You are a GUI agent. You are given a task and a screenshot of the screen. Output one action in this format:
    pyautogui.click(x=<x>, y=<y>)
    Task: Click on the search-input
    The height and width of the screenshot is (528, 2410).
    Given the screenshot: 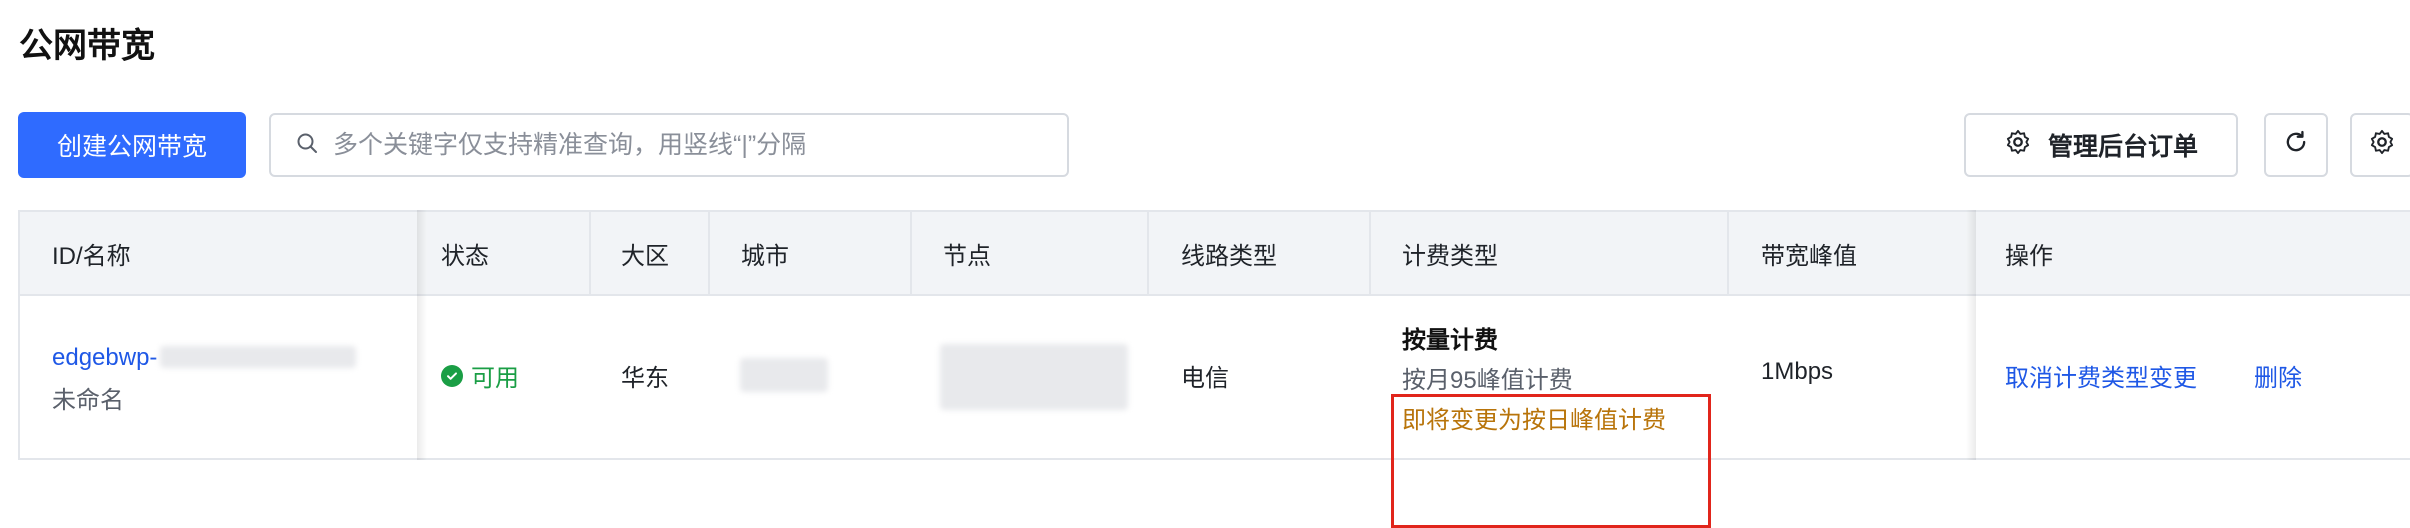 What is the action you would take?
    pyautogui.click(x=699, y=145)
    